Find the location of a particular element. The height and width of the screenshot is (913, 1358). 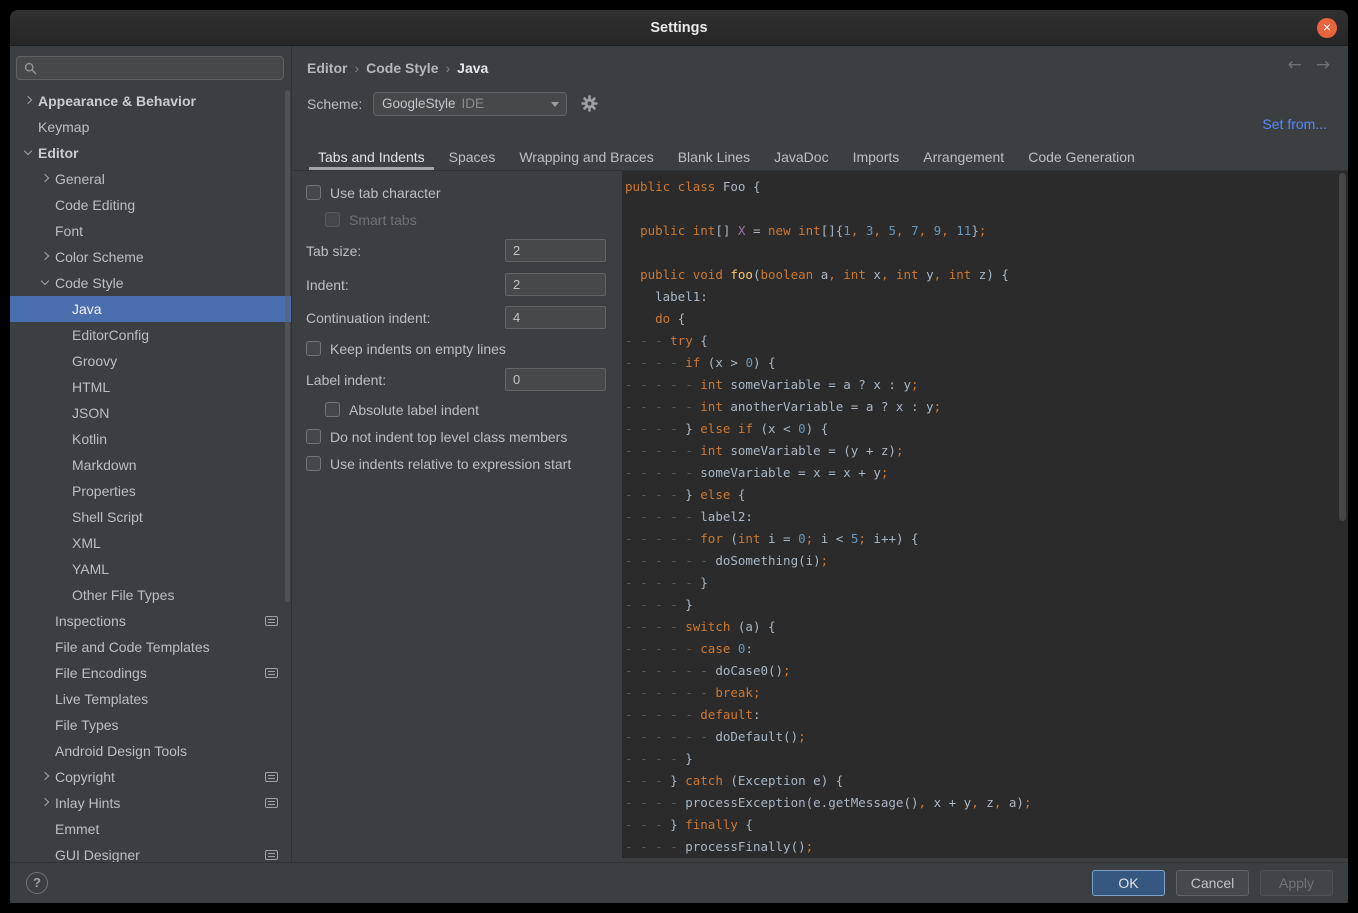

breadcrumb-code-style: Code Style is located at coordinates (402, 68).